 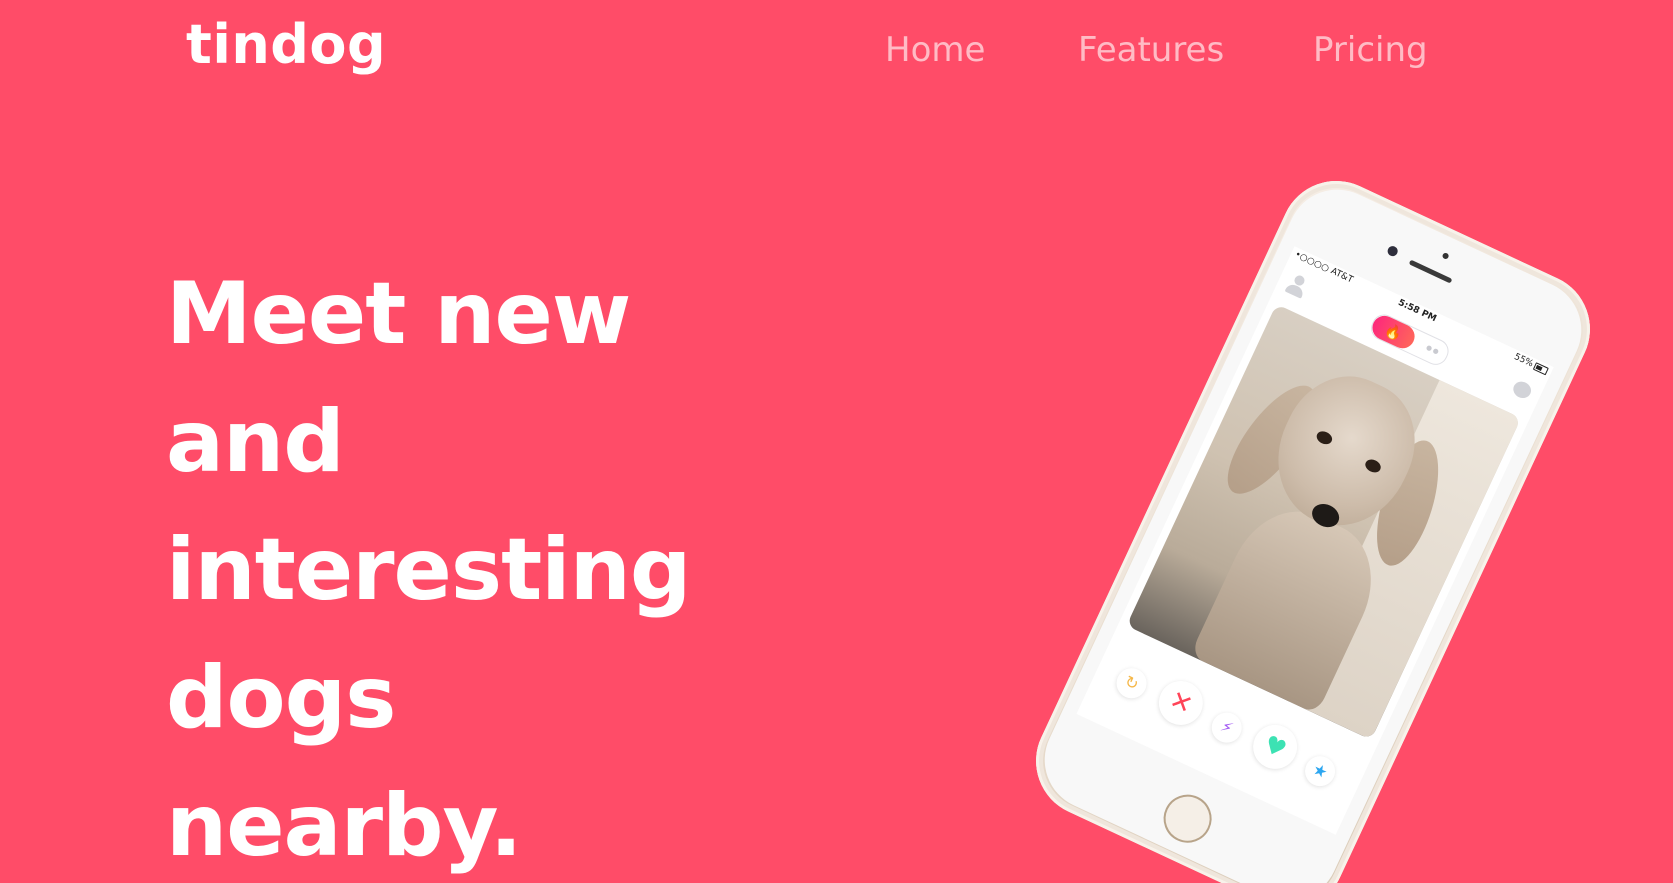 What do you see at coordinates (836, 50) in the screenshot?
I see `top-nav: Home Features Pricing` at bounding box center [836, 50].